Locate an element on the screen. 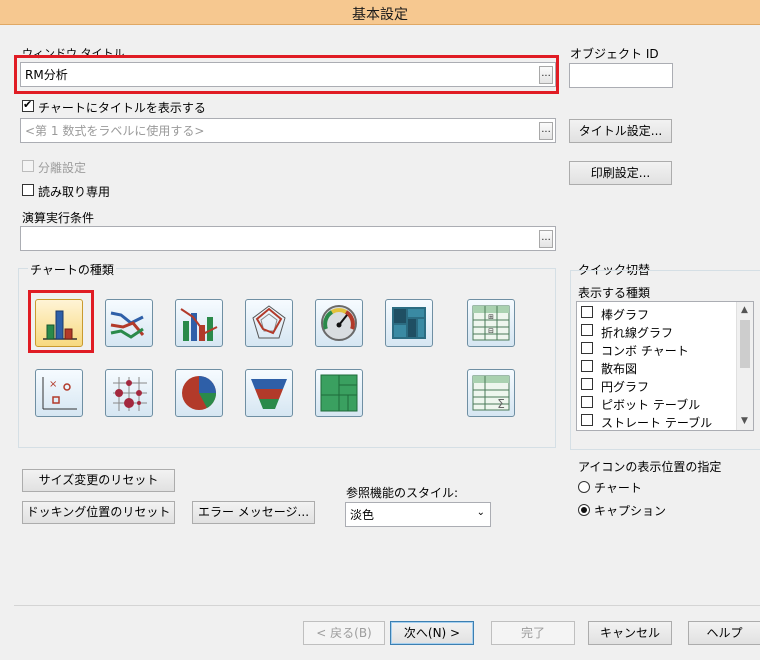  chart-types-label: チャートの種類 is located at coordinates (72, 269).